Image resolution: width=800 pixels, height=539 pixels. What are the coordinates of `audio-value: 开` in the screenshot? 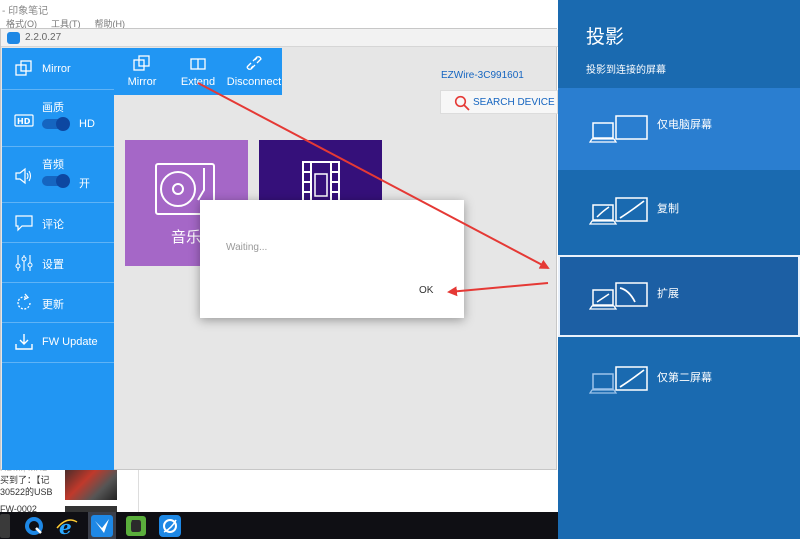 It's located at (84, 184).